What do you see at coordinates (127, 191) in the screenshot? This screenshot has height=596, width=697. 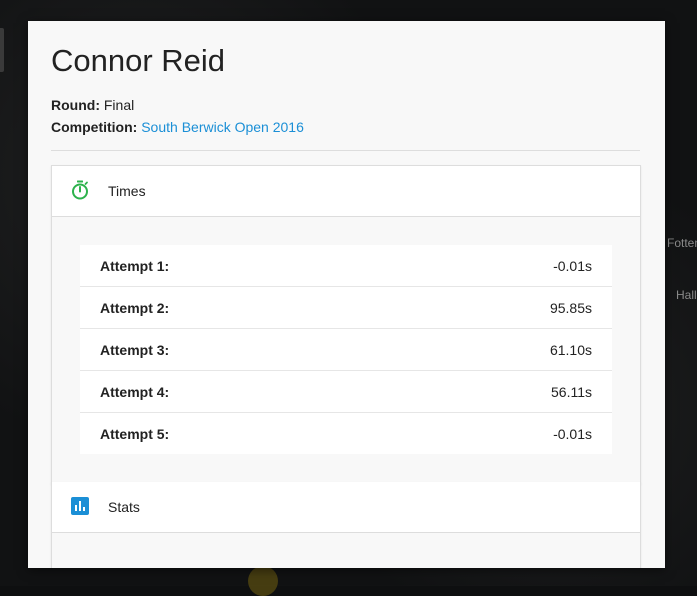 I see `times-panel-title: Times` at bounding box center [127, 191].